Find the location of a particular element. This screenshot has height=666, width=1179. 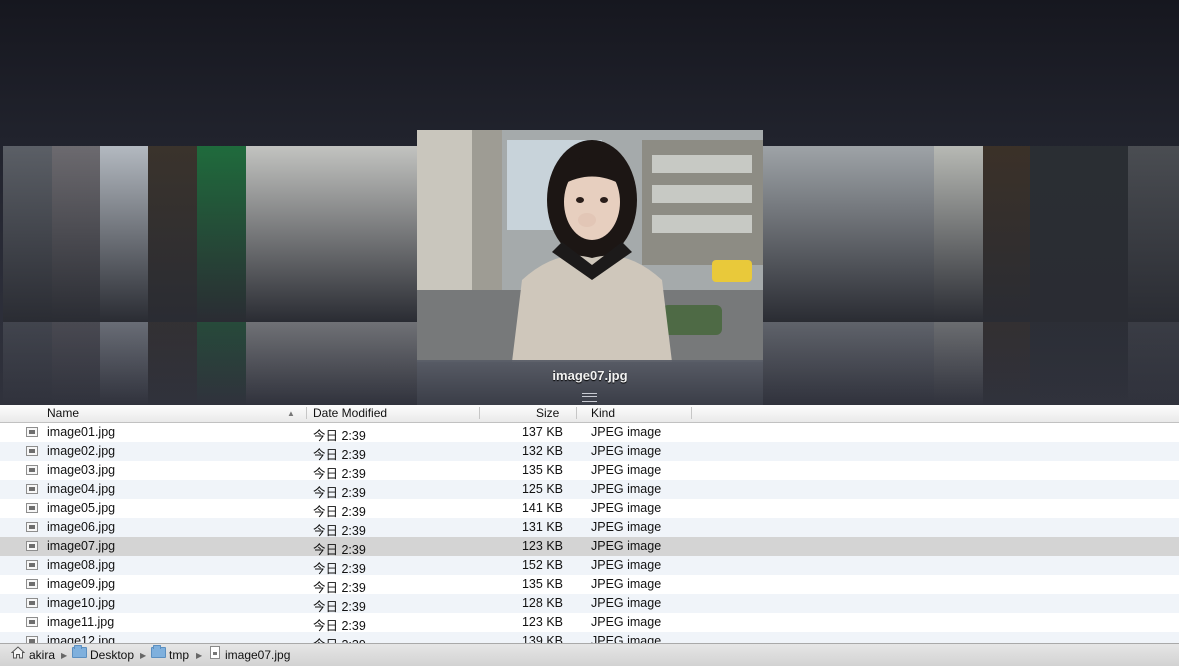

table-row: image02.jpg 今日 2:39 132 KB JPEG image is located at coordinates (589, 452).